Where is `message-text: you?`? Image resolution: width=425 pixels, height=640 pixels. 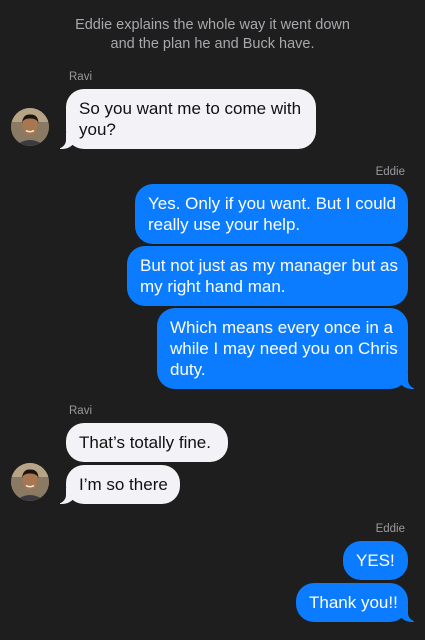
message-text: you? is located at coordinates (97, 129).